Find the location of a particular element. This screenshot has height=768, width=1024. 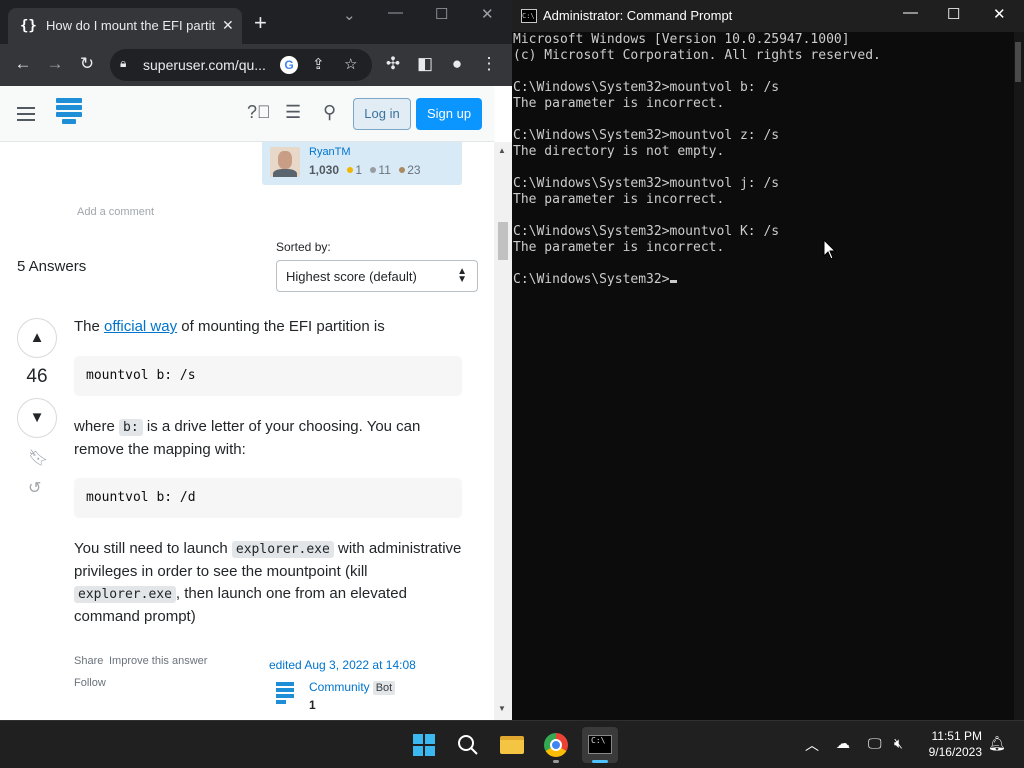

taskbar: C:\ ︿ ☁ 🖵︎ 🔇︎ 11:51 PM 9/16/2023 🔔︎ is located at coordinates (512, 744).